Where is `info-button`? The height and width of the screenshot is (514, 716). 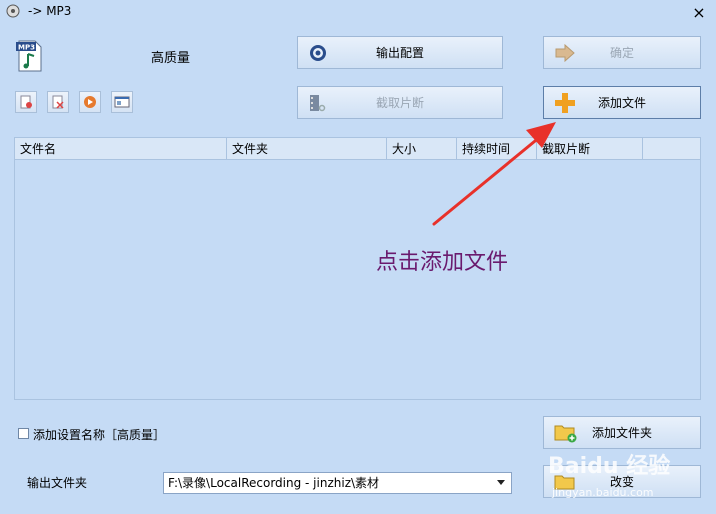 info-button is located at coordinates (122, 102).